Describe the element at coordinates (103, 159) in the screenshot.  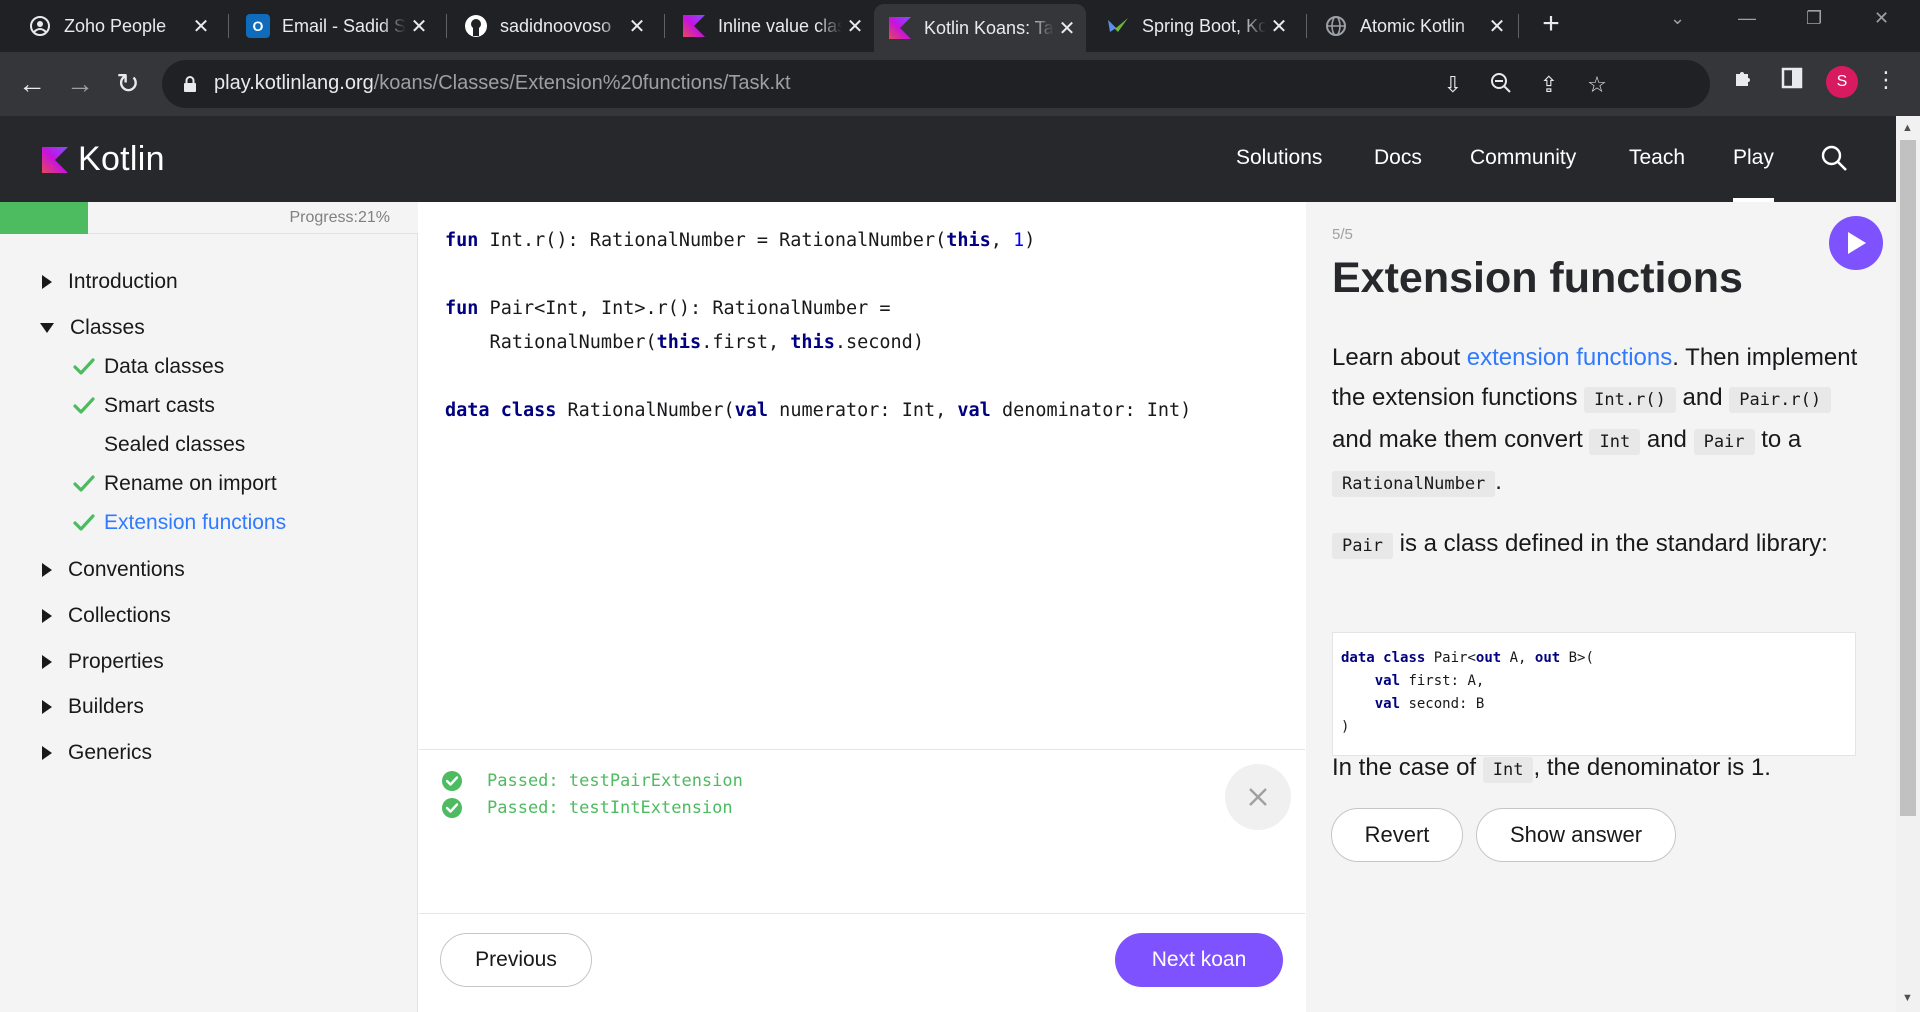
I see `kotlin-logo: Kotlin` at that location.